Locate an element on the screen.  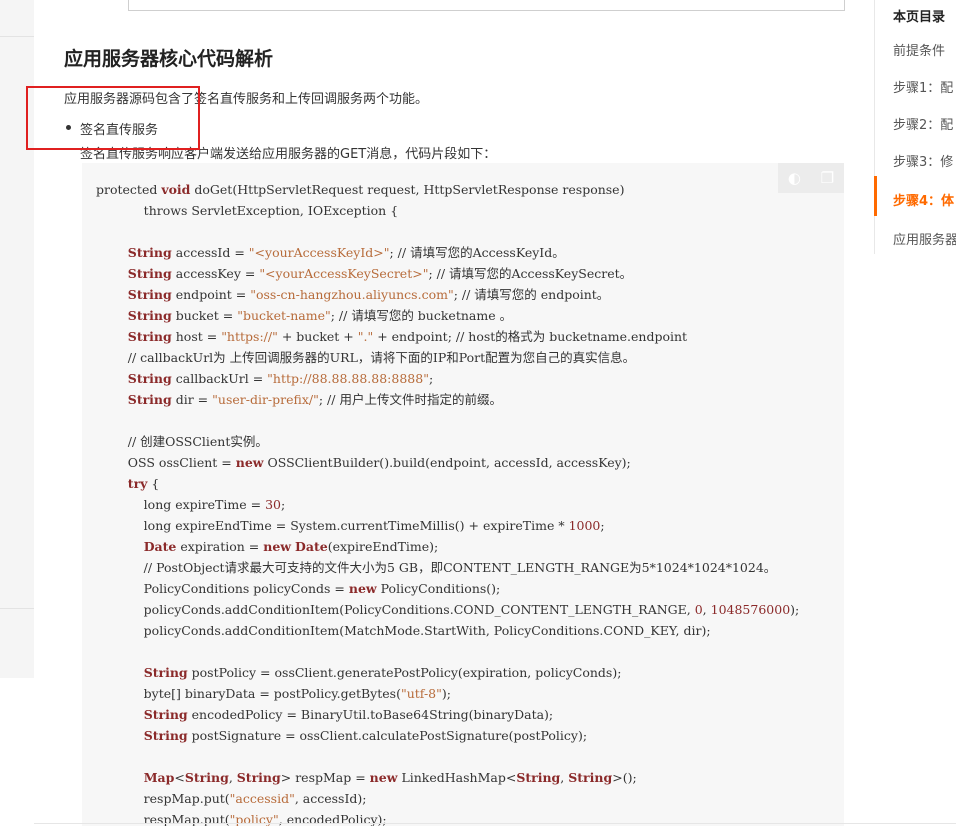
previous-content-box is located at coordinates (486, 5).